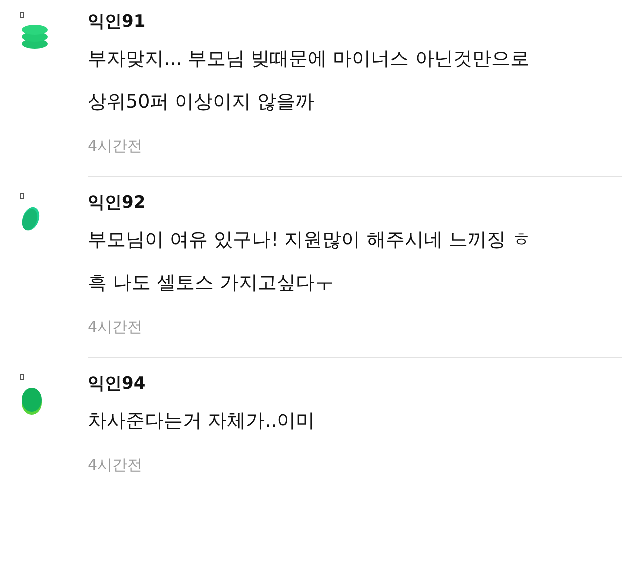  What do you see at coordinates (202, 421) in the screenshot?
I see `comment-text: 차사준다는거 자체가..이미` at bounding box center [202, 421].